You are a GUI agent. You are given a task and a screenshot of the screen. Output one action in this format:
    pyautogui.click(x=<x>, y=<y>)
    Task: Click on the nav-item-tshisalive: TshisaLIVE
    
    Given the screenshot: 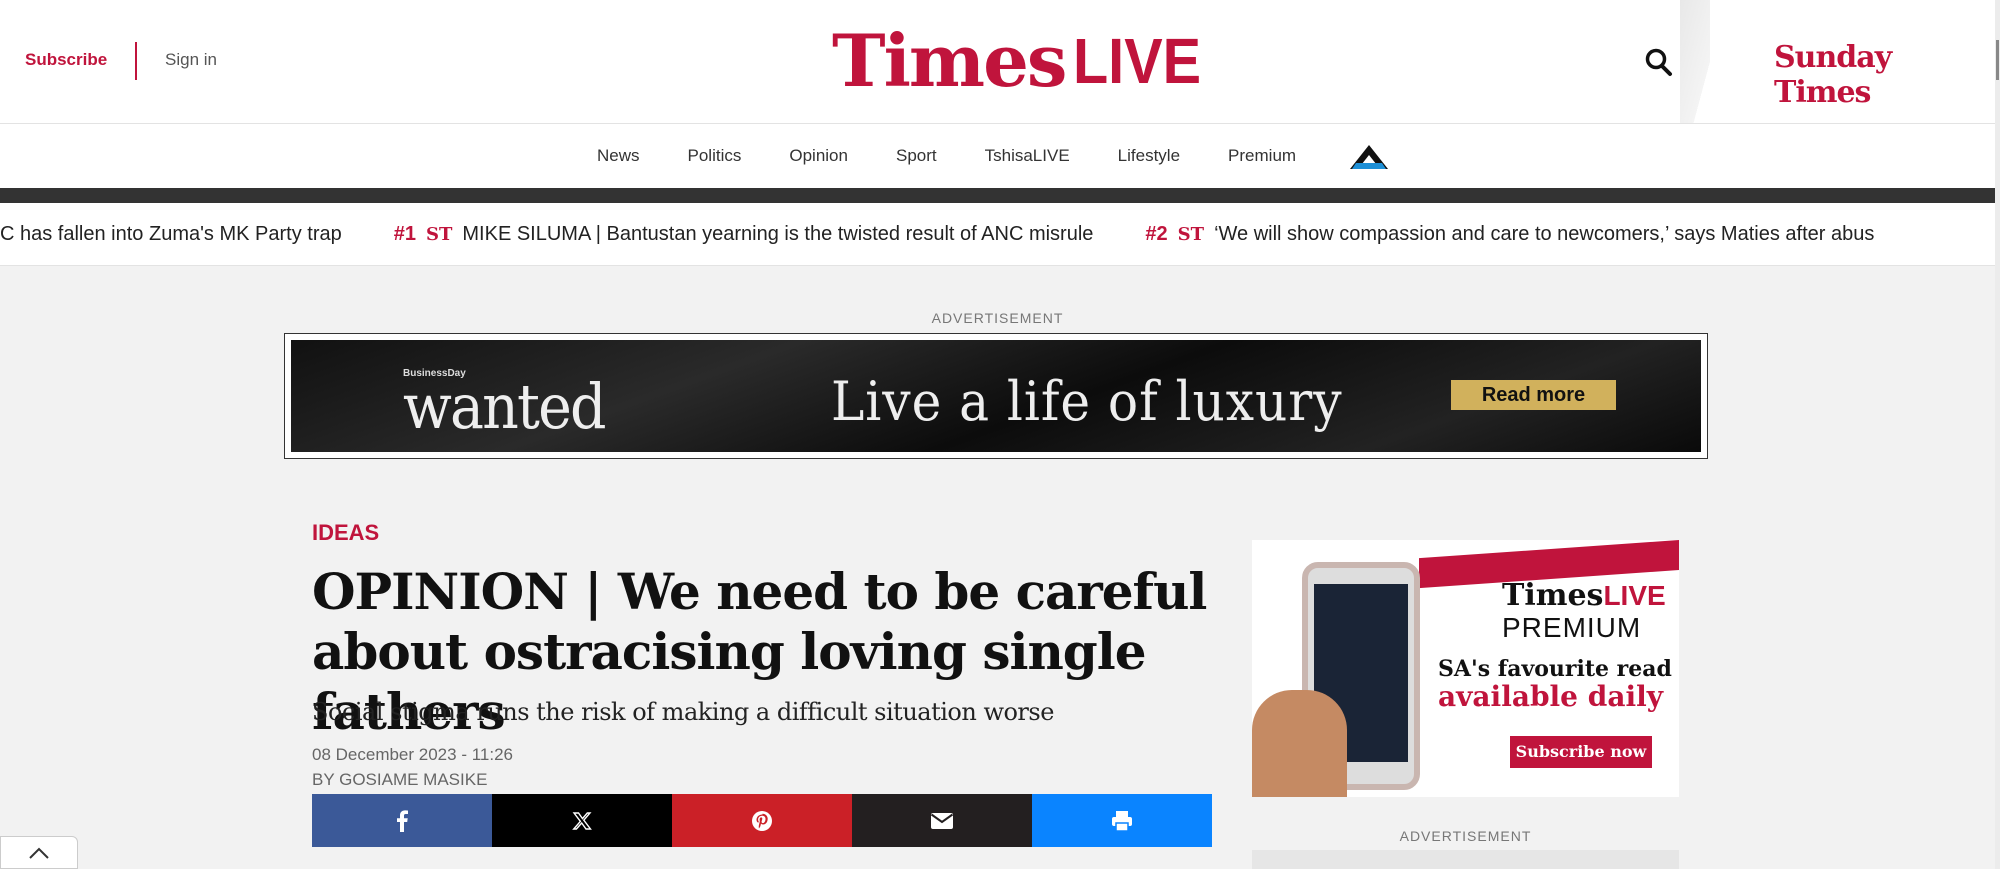 What is the action you would take?
    pyautogui.click(x=1027, y=156)
    